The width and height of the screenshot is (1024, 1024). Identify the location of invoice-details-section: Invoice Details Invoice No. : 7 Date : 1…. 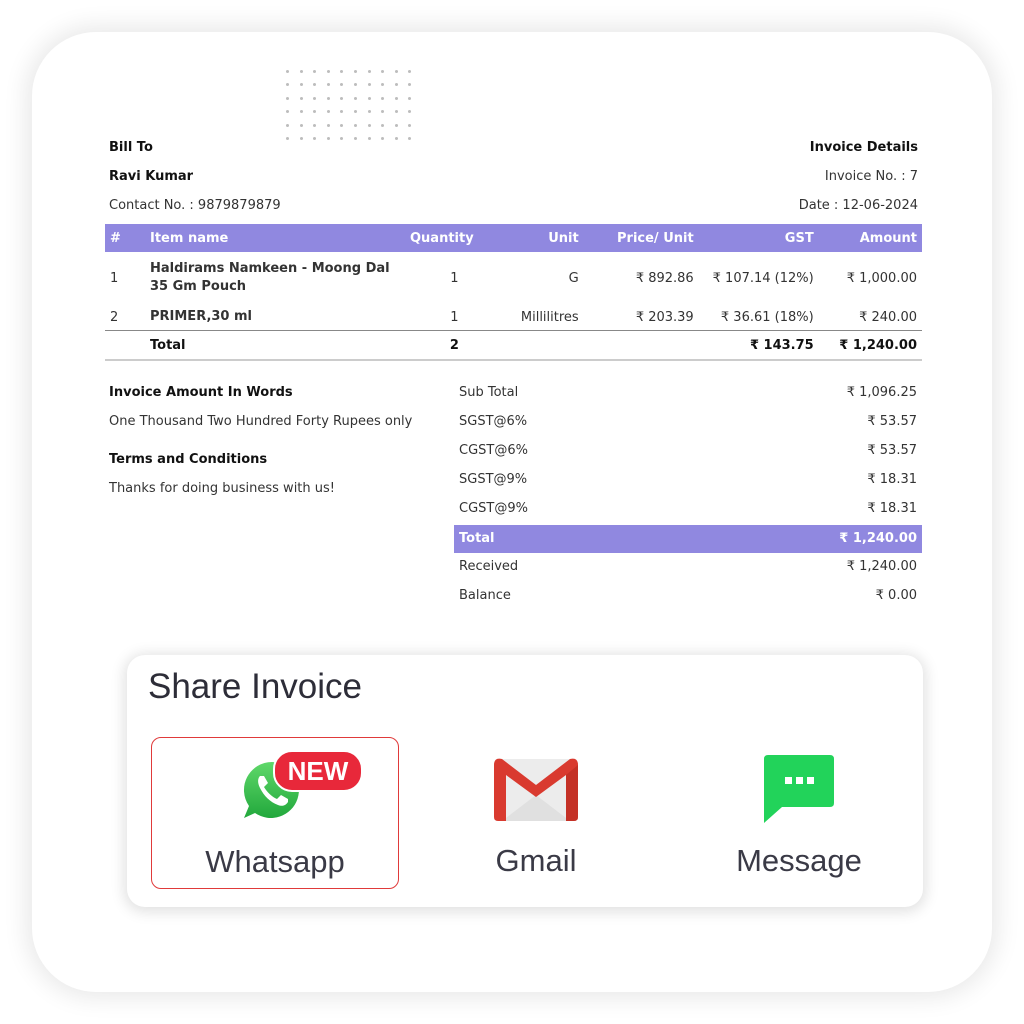
(858, 178).